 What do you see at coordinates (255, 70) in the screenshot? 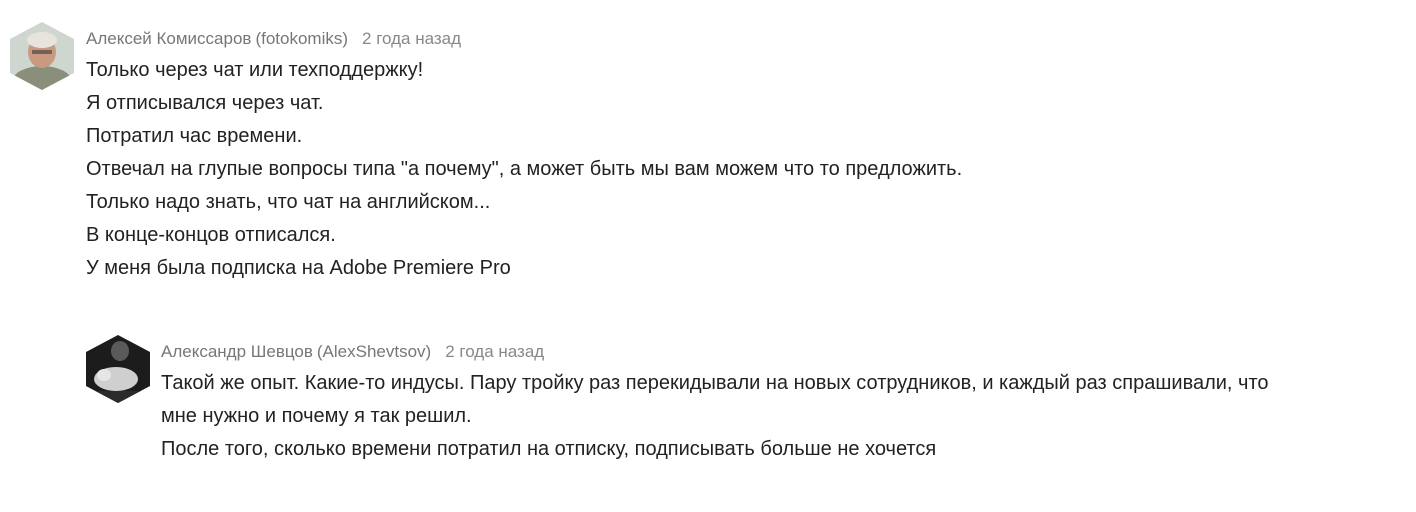
I see `comment-text-line: Только через чат или техподдержку!` at bounding box center [255, 70].